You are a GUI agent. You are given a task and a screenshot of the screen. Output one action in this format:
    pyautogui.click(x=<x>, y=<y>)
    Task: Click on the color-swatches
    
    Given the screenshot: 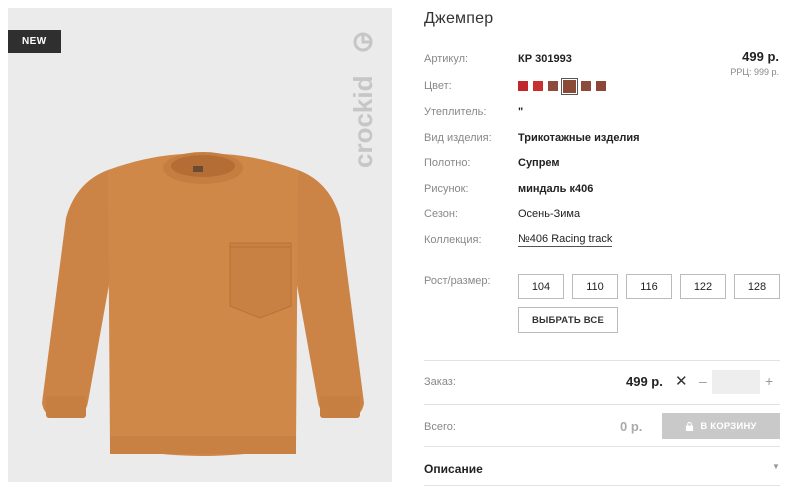 What is the action you would take?
    pyautogui.click(x=562, y=86)
    